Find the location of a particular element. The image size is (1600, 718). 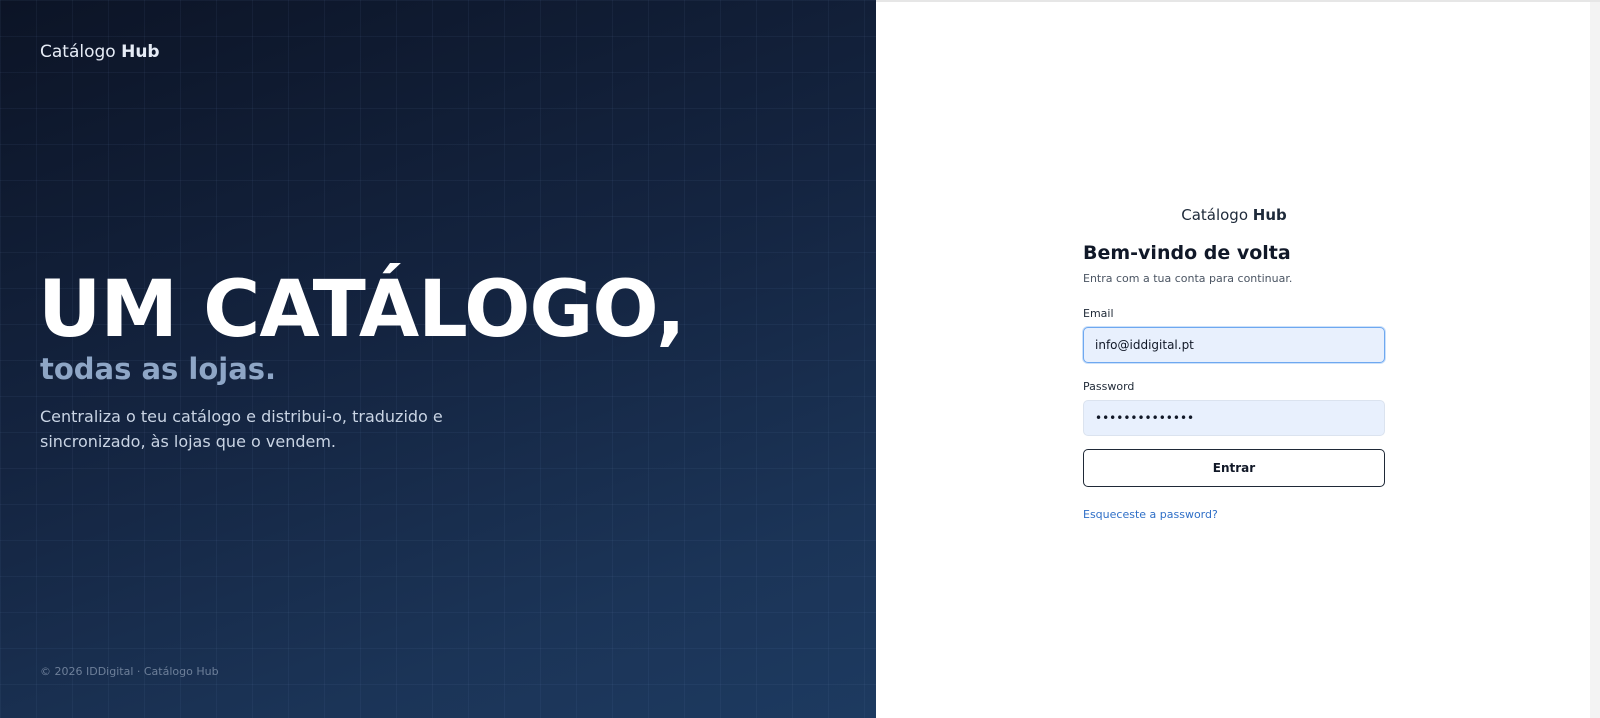

password-label: Password is located at coordinates (1109, 386).